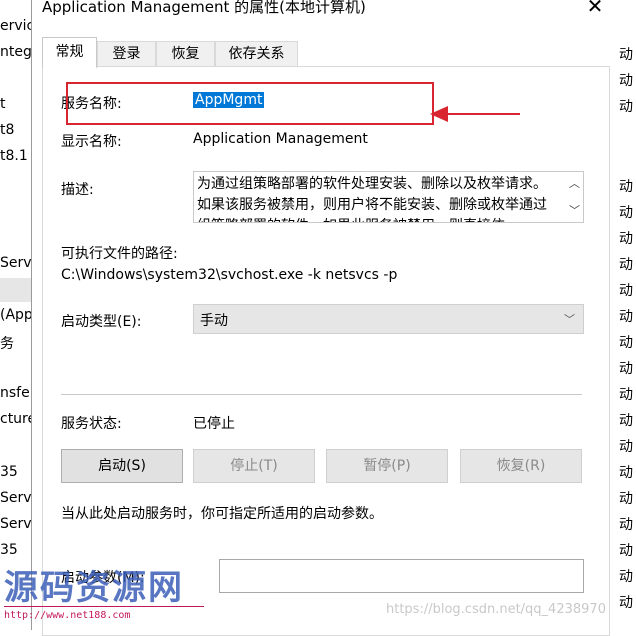 The height and width of the screenshot is (636, 636). I want to click on startup-type-dropdown: 手动 ﹀, so click(388, 319).